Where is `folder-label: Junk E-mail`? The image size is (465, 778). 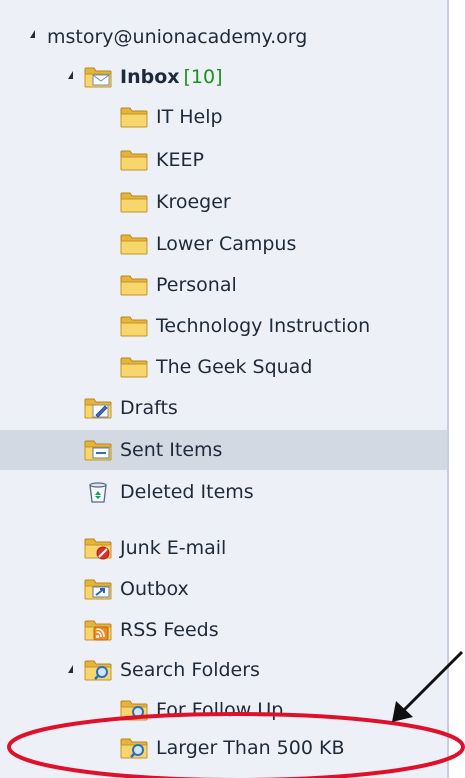
folder-label: Junk E-mail is located at coordinates (173, 547).